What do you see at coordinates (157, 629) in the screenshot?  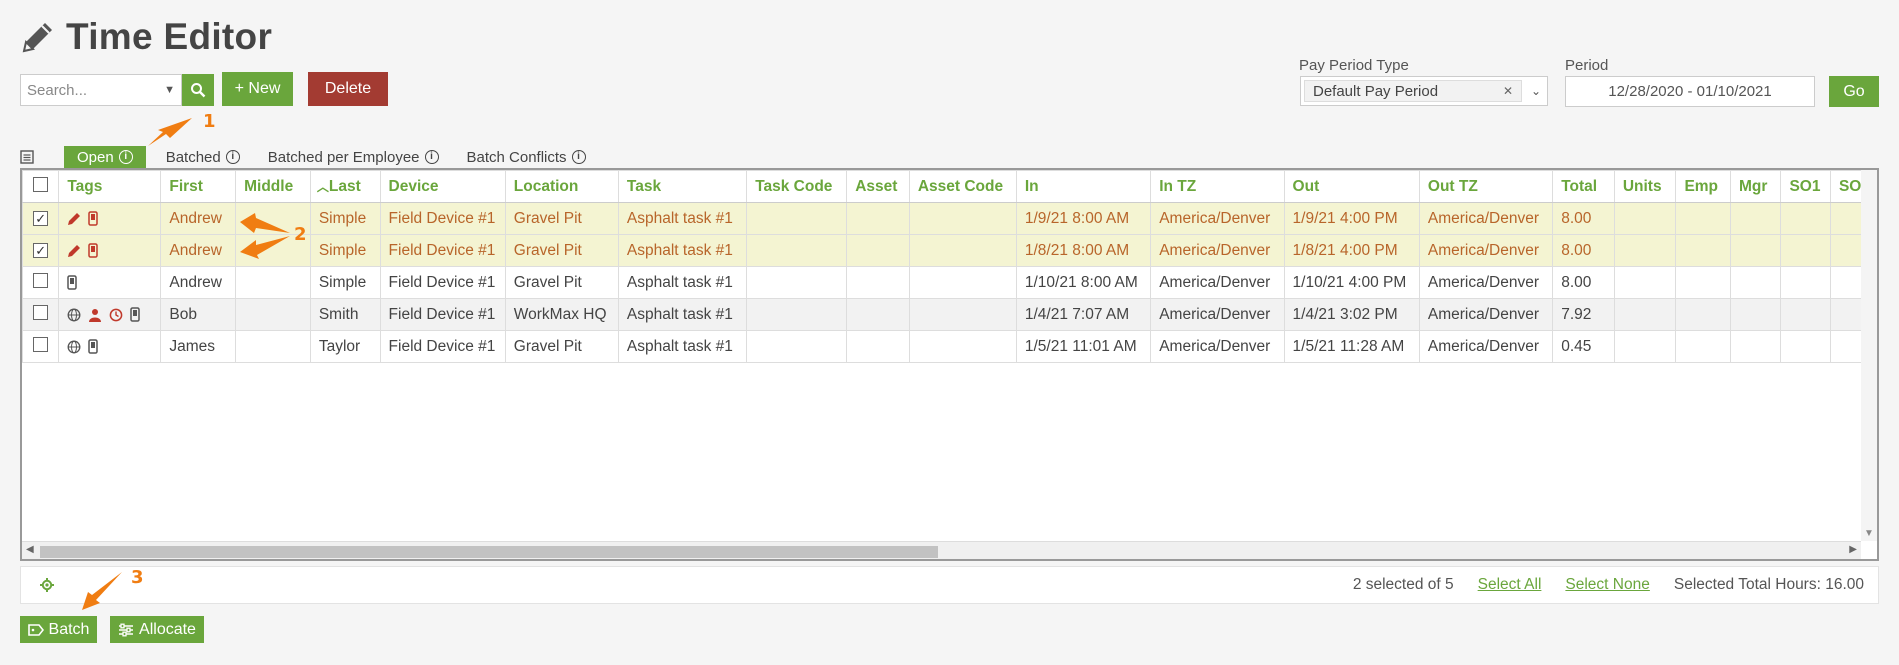 I see `allocate-button: Allocate` at bounding box center [157, 629].